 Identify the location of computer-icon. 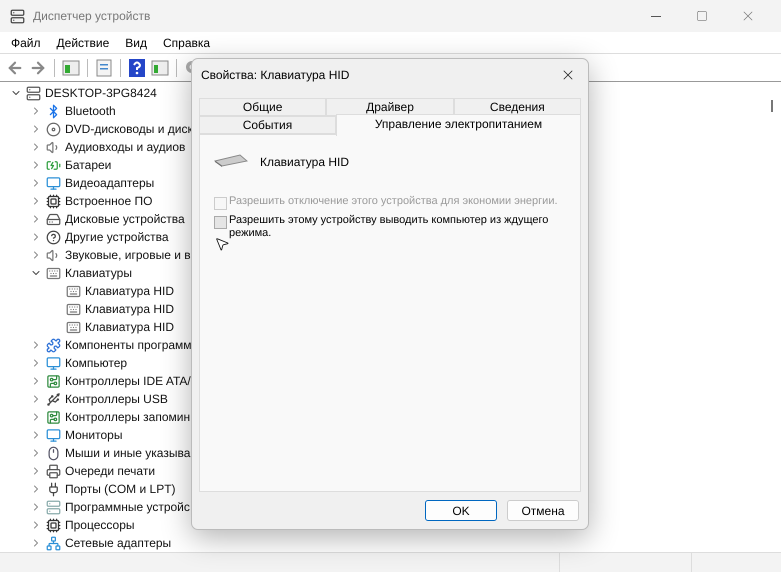
(33, 93).